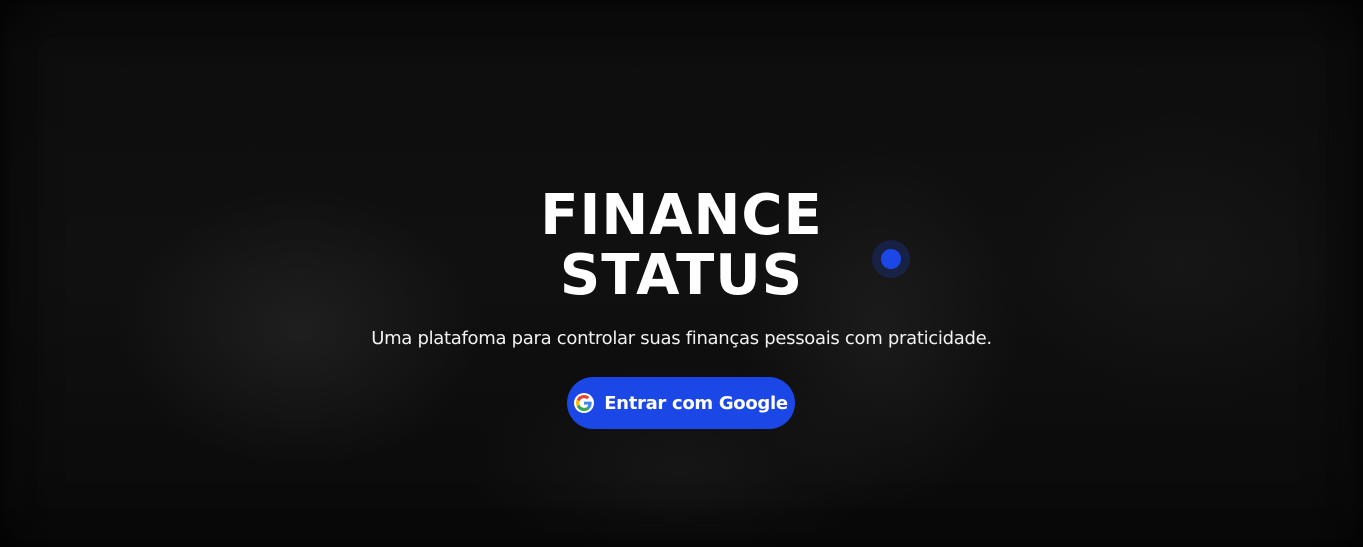 Image resolution: width=1363 pixels, height=547 pixels. I want to click on cursor-indicator-core, so click(891, 259).